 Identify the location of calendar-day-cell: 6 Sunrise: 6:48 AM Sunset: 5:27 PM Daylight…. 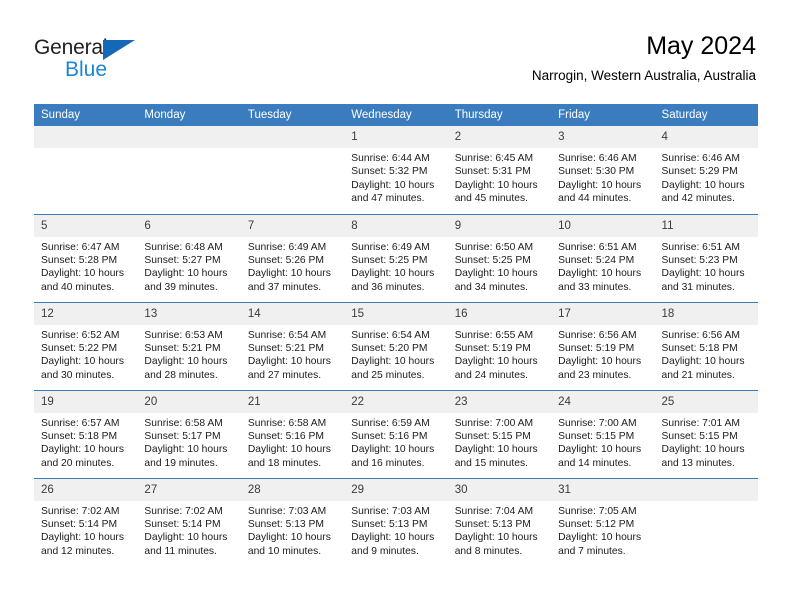
(189, 257).